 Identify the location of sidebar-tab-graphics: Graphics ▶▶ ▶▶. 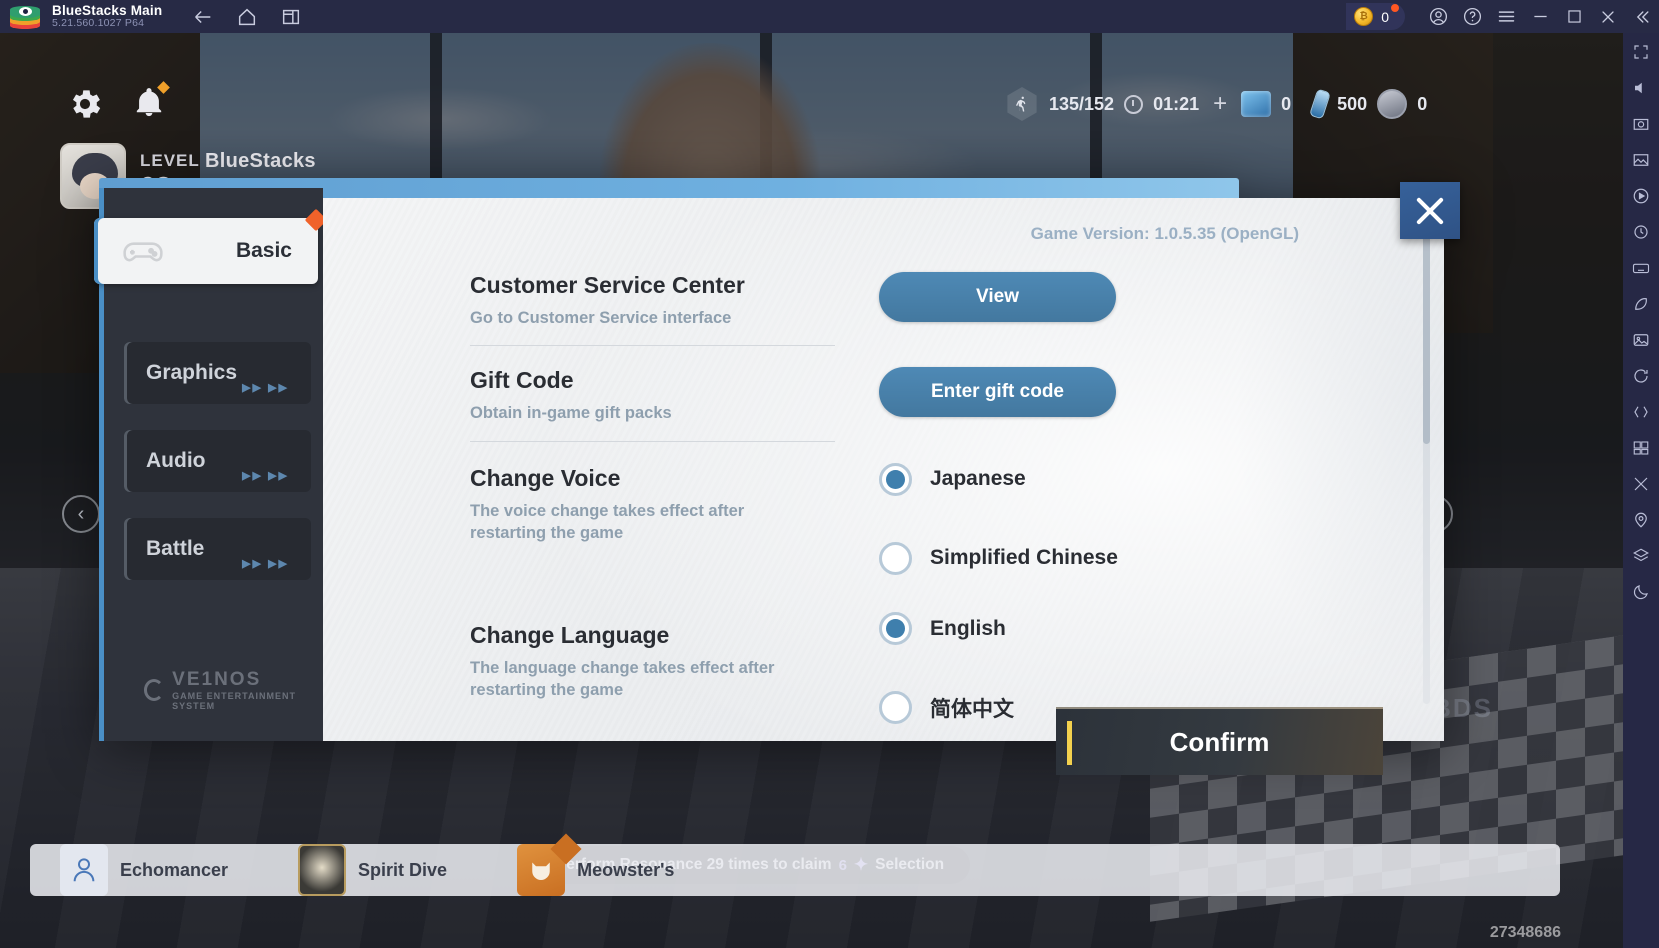
(217, 373).